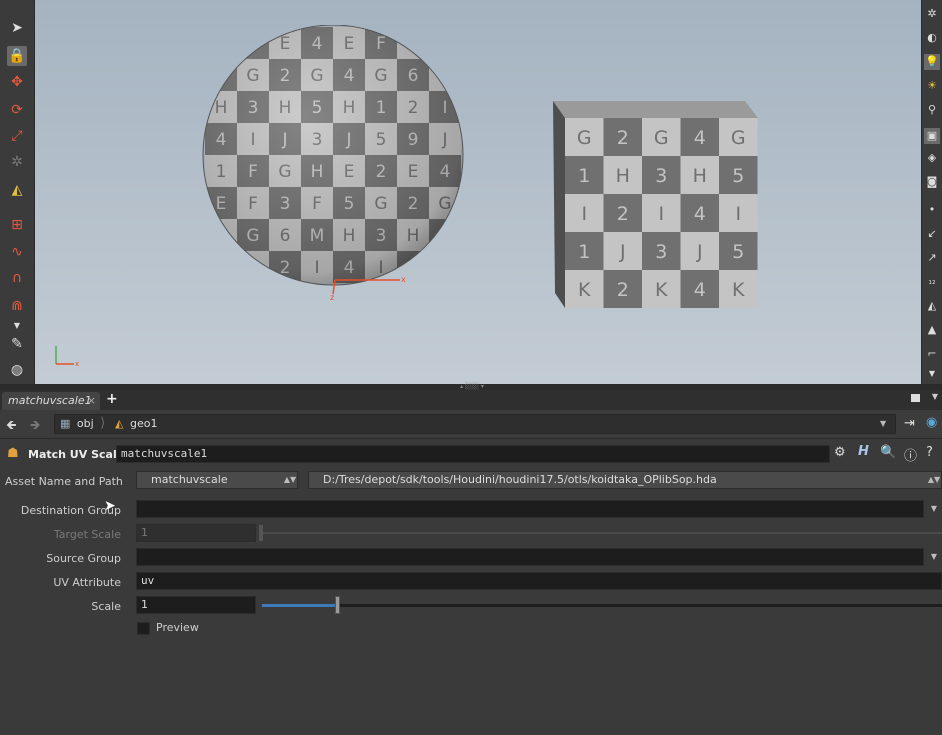 Image resolution: width=942 pixels, height=735 pixels. Describe the element at coordinates (85, 423) in the screenshot. I see `crumb-obj-label: obj` at that location.